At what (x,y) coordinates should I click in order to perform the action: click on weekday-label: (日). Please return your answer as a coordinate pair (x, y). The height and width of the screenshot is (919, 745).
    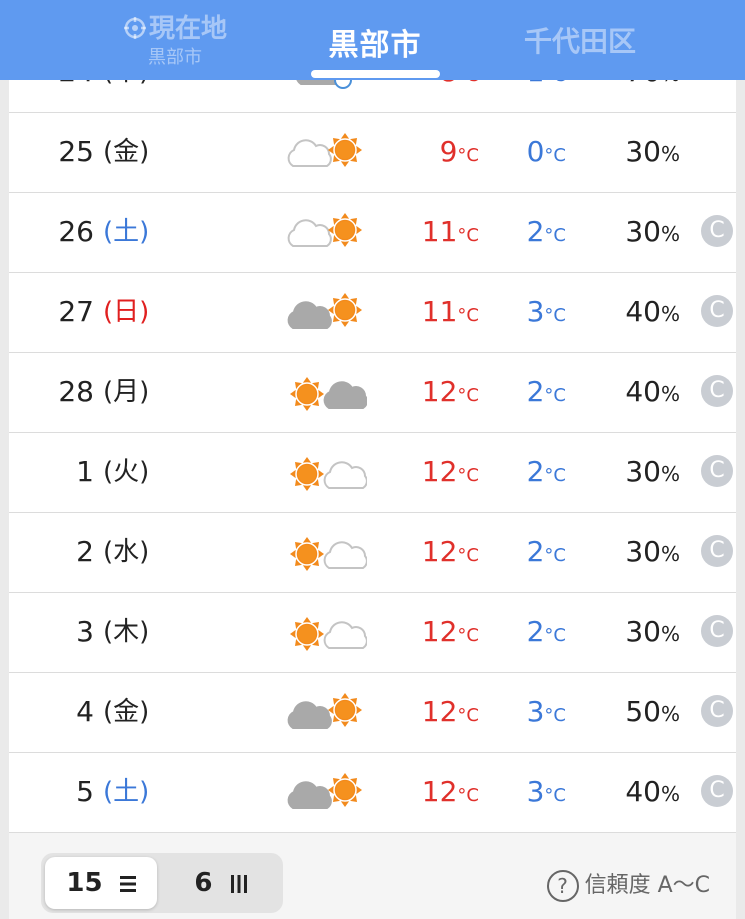
    Looking at the image, I should click on (126, 312).